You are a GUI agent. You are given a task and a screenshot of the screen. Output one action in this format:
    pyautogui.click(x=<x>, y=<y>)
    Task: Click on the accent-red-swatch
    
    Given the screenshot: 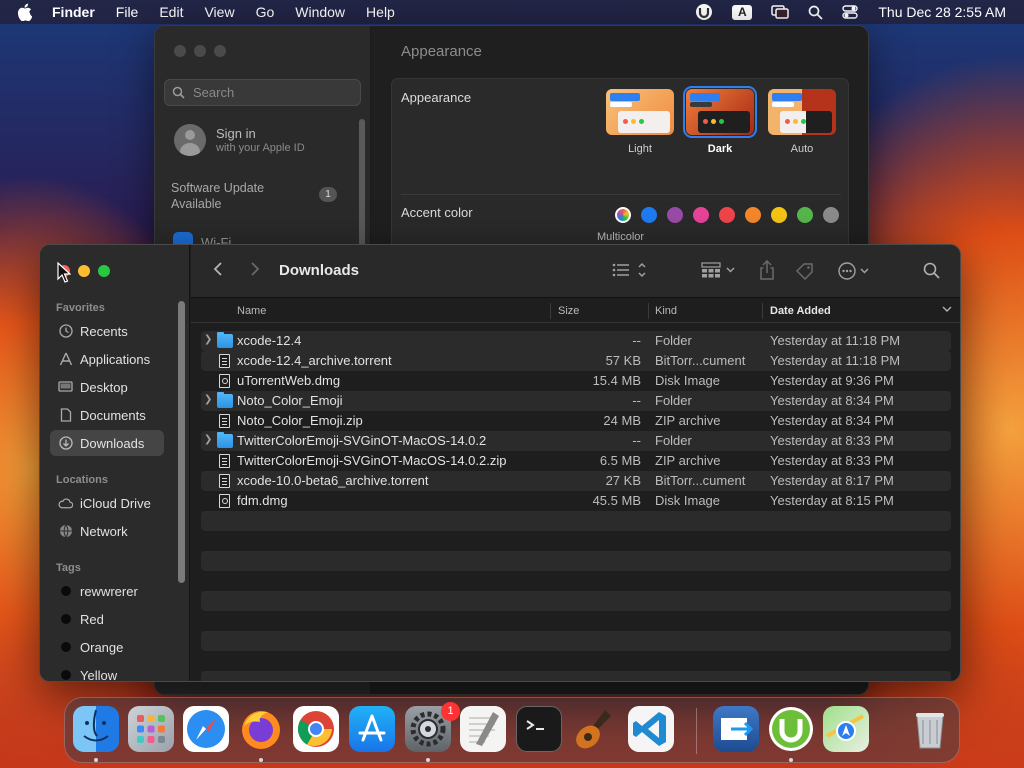 What is the action you would take?
    pyautogui.click(x=727, y=215)
    